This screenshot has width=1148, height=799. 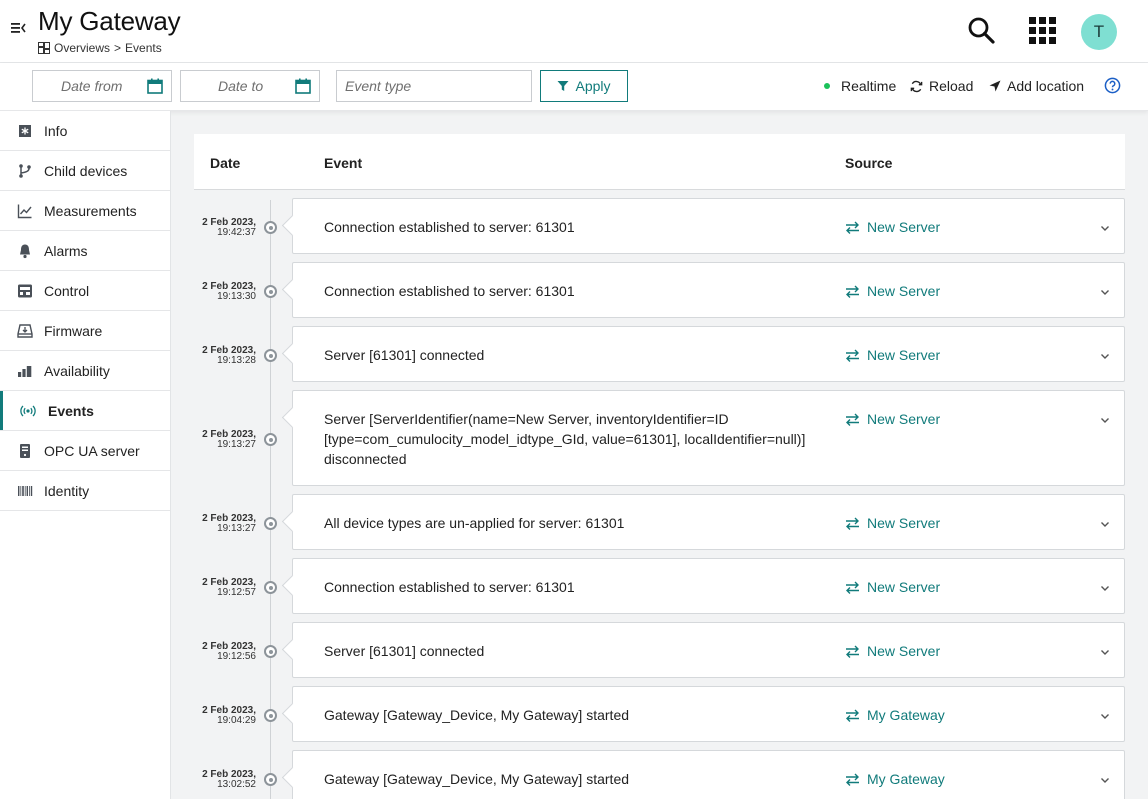 I want to click on breadcrumb-overviews: Overviews, so click(x=82, y=48).